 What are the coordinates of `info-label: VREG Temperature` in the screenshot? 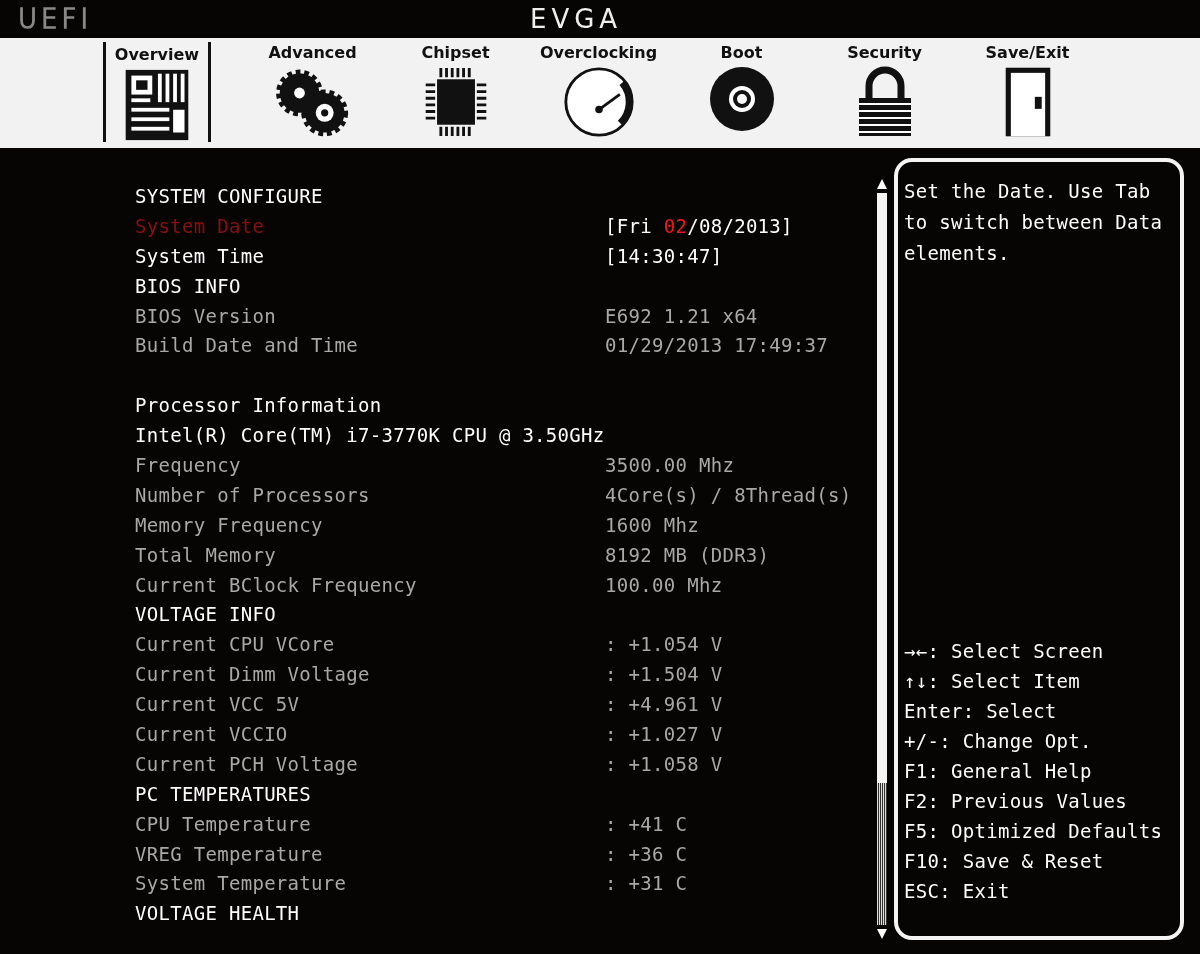 It's located at (229, 853).